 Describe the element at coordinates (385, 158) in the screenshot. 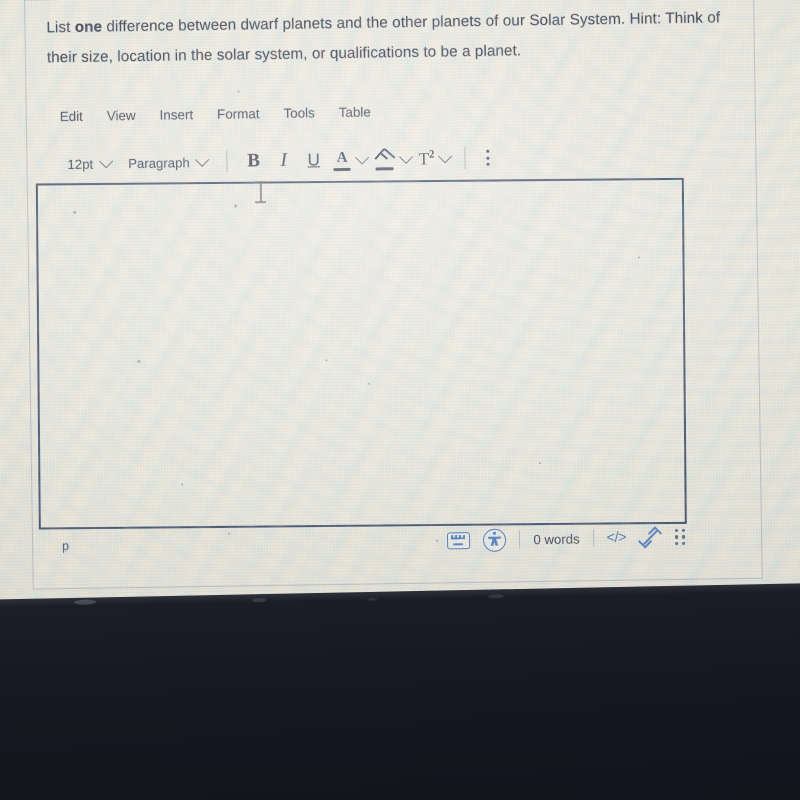

I see `pen-icon` at that location.